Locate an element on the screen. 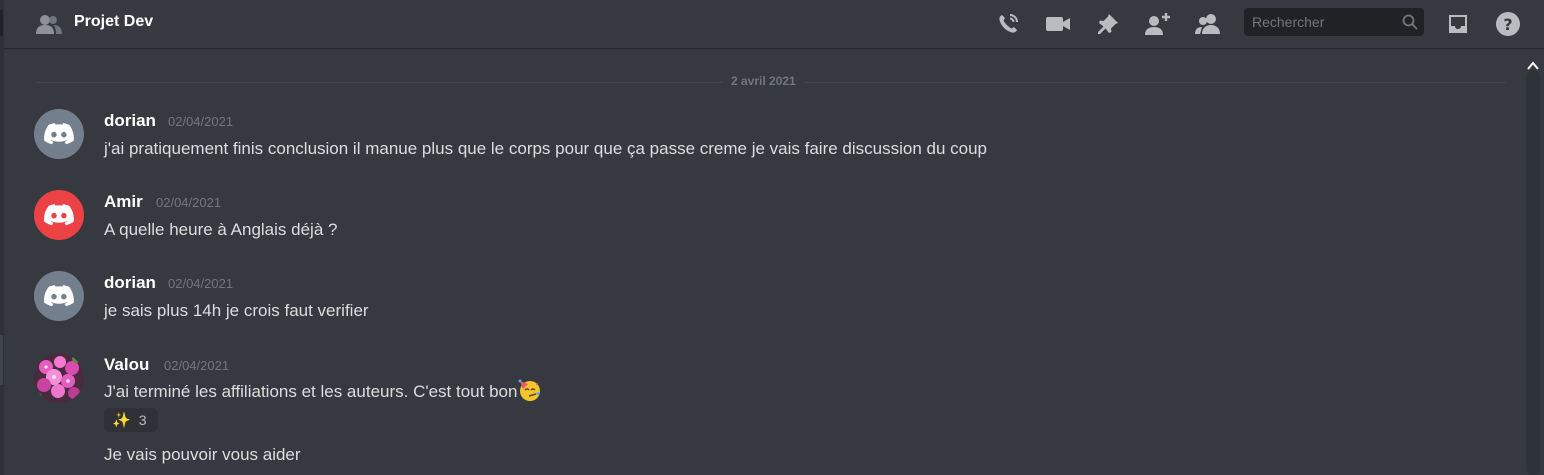 This screenshot has width=1544, height=475. add-member-icon is located at coordinates (1158, 24).